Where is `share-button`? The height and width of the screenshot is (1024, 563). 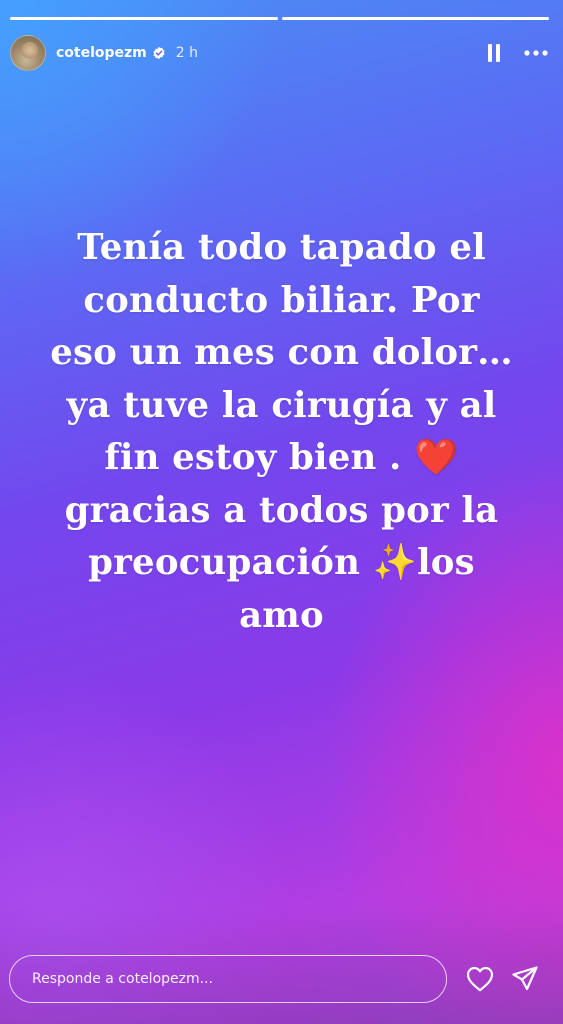 share-button is located at coordinates (525, 979).